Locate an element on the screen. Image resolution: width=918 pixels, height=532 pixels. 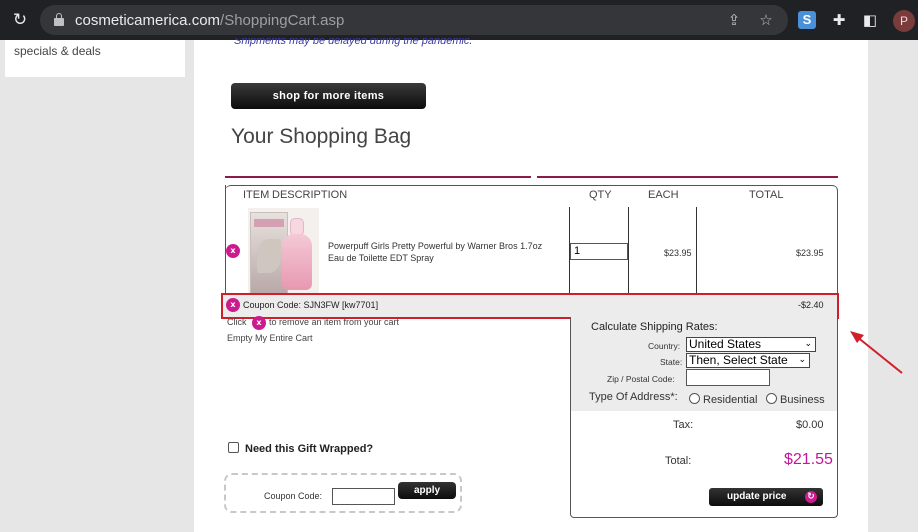
update-price-button: update price ↻ is located at coordinates (766, 497).